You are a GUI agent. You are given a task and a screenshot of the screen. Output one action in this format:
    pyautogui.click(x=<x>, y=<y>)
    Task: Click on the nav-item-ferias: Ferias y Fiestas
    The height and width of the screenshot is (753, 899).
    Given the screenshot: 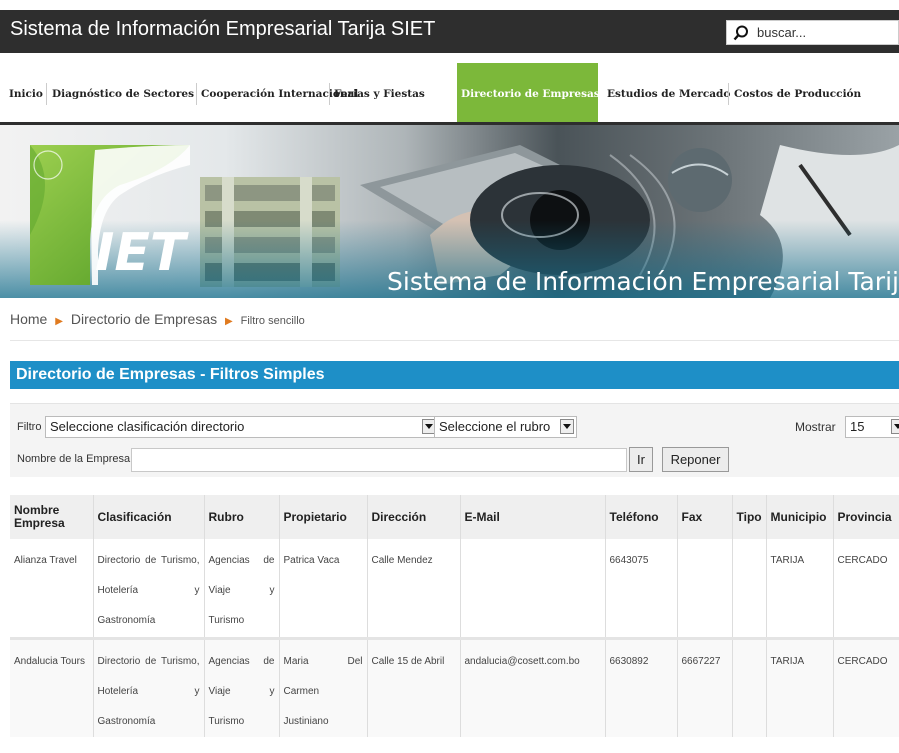 What is the action you would take?
    pyautogui.click(x=379, y=92)
    